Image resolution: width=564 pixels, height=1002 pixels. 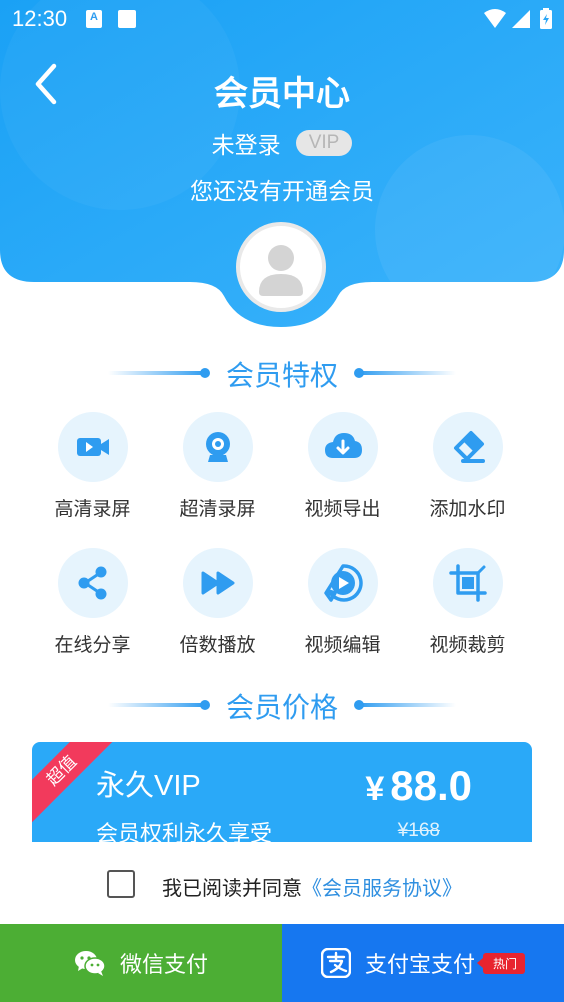 I want to click on wifi-icon, so click(x=495, y=18).